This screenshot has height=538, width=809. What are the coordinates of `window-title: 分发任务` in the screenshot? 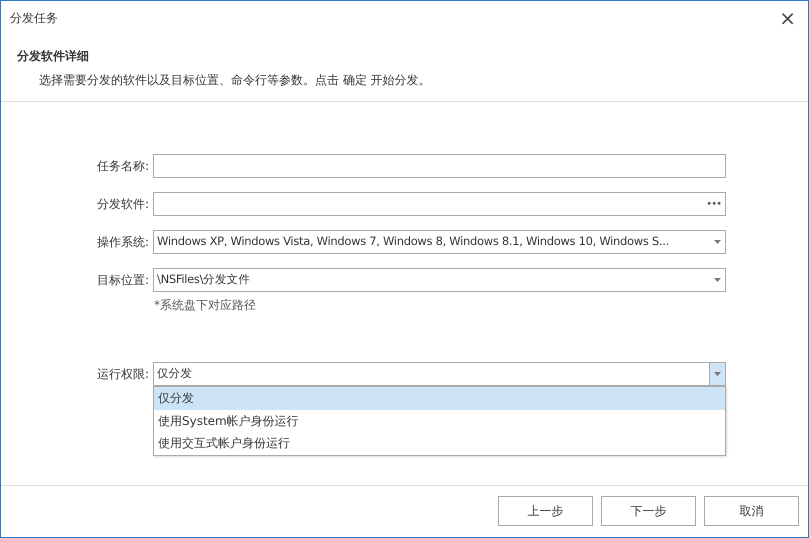 It's located at (34, 18).